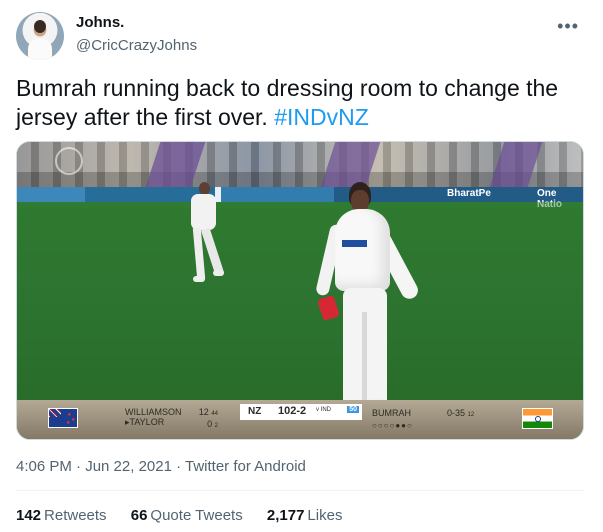 Image resolution: width=603 pixels, height=532 pixels. I want to click on batter-1-score: 12 44, so click(208, 412).